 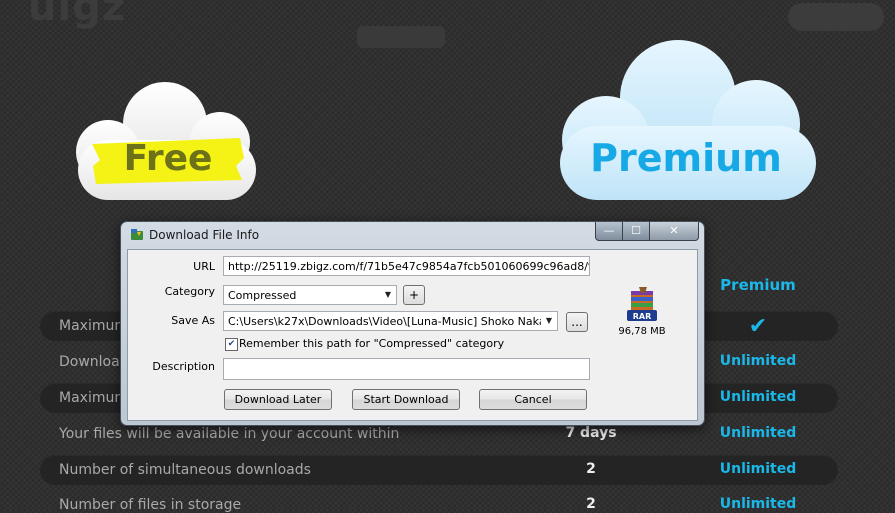 What do you see at coordinates (401, 37) in the screenshot?
I see `top-nav-button` at bounding box center [401, 37].